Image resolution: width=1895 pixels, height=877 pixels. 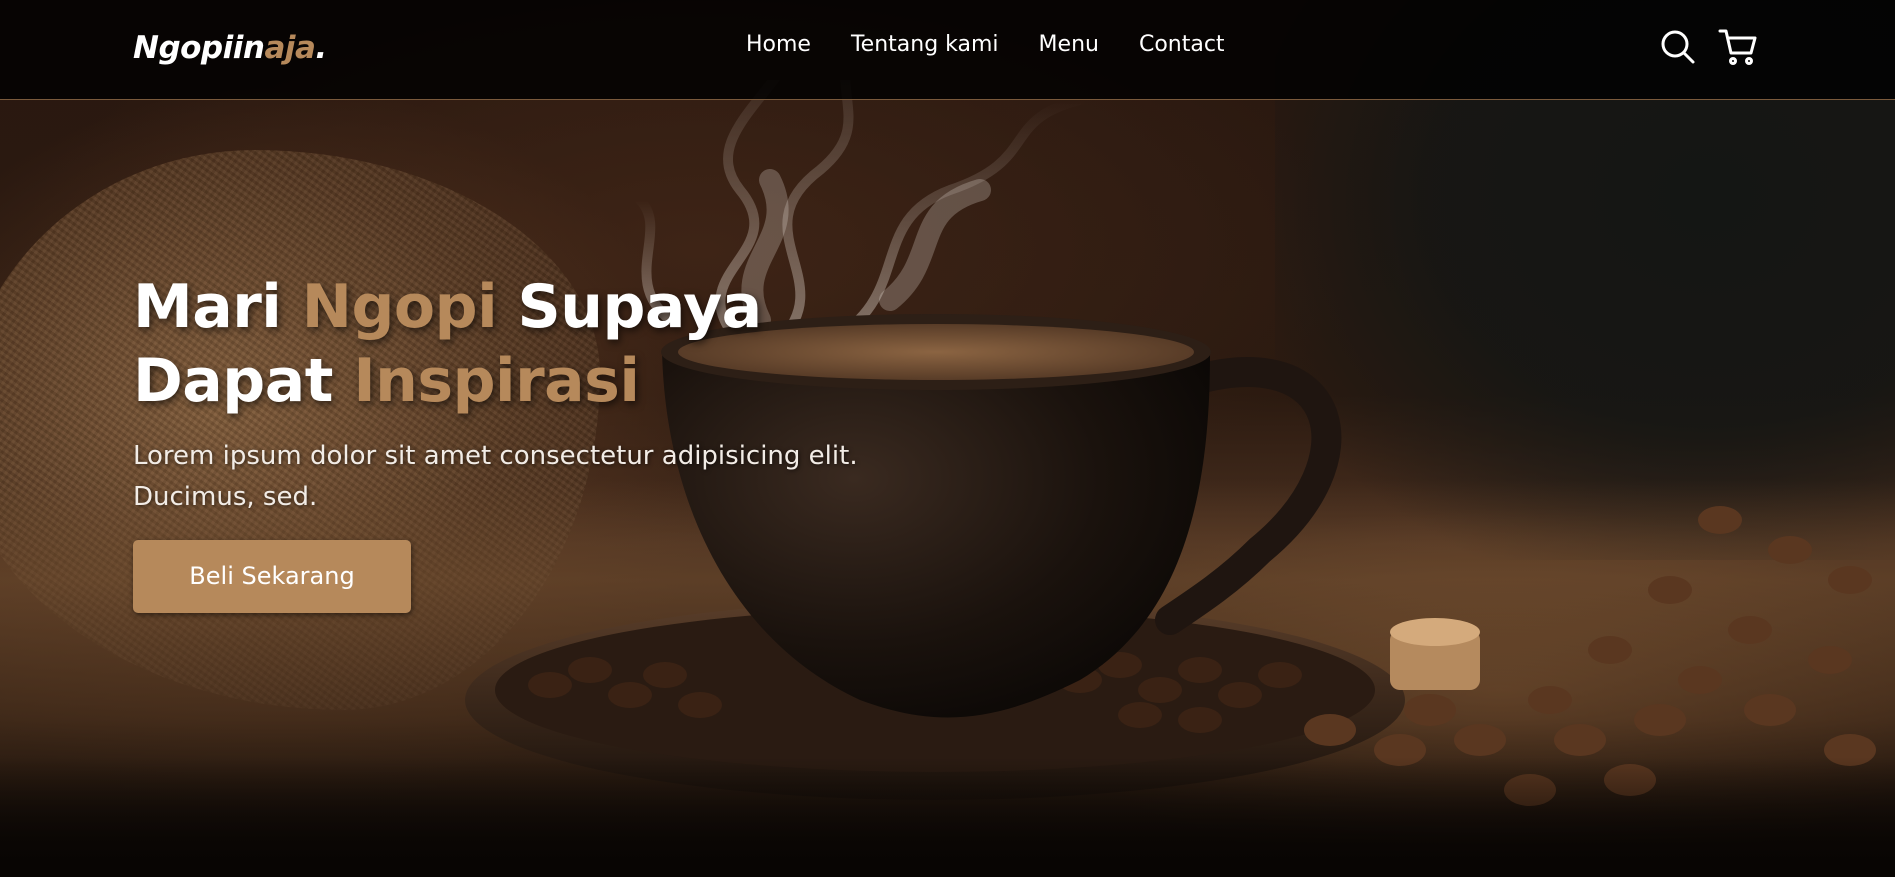 I want to click on nav-icons, so click(x=1709, y=47).